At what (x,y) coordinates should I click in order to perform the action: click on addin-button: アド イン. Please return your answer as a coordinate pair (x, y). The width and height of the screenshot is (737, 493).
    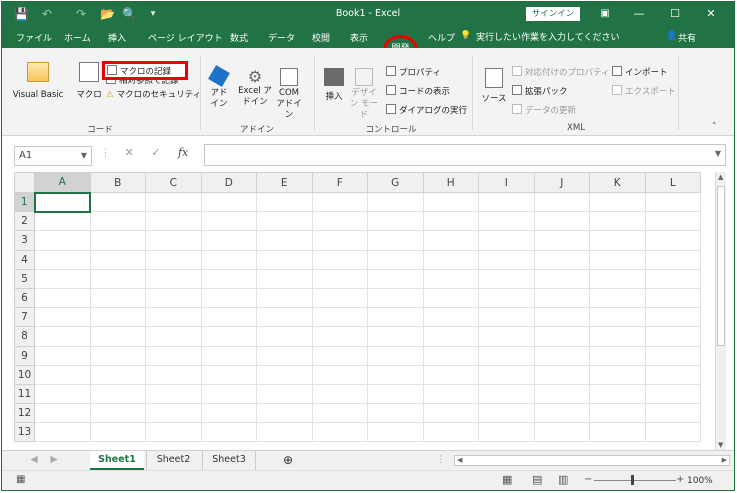
    Looking at the image, I should click on (219, 87).